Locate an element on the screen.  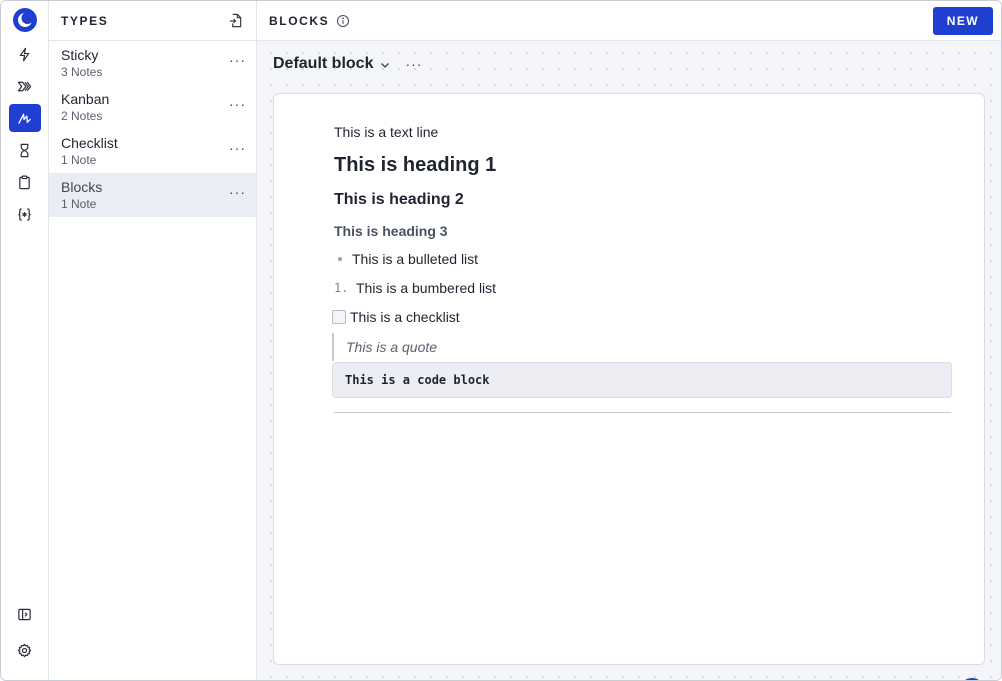
main-header: BLOCKS NEW is located at coordinates (629, 21).